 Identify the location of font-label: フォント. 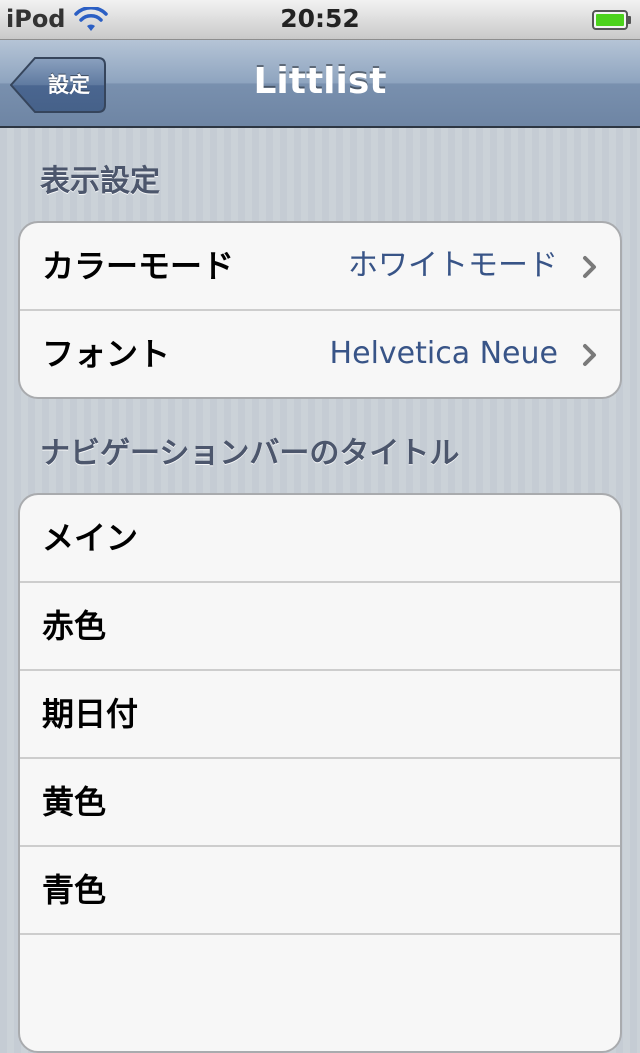
(106, 354).